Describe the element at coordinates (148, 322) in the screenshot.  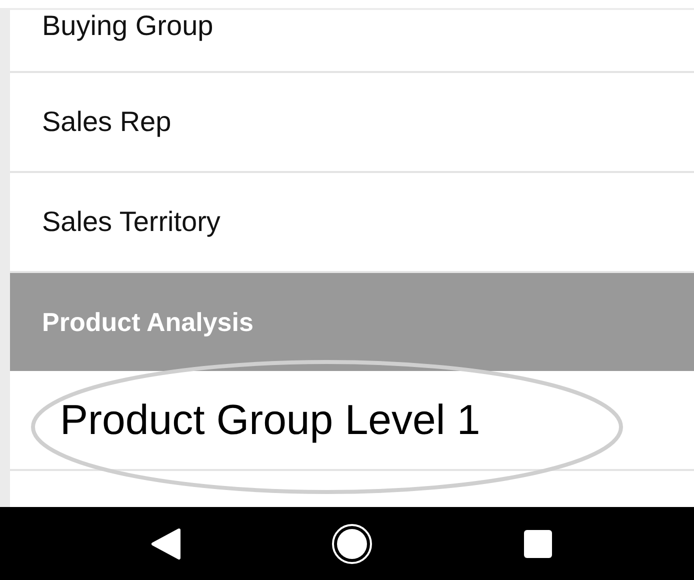
I see `section-title: Product Analysis` at that location.